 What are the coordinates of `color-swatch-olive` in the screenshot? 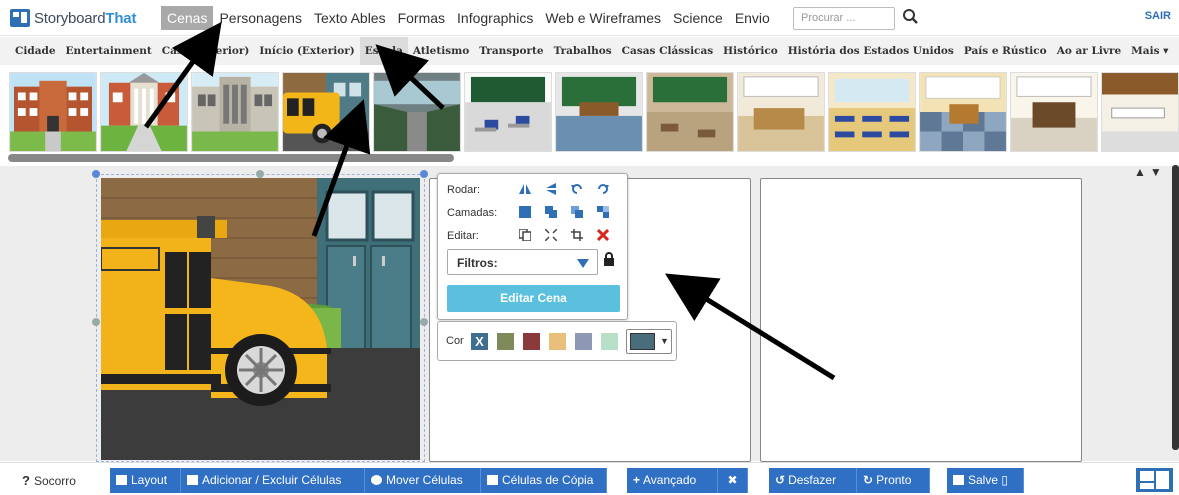 It's located at (505, 341).